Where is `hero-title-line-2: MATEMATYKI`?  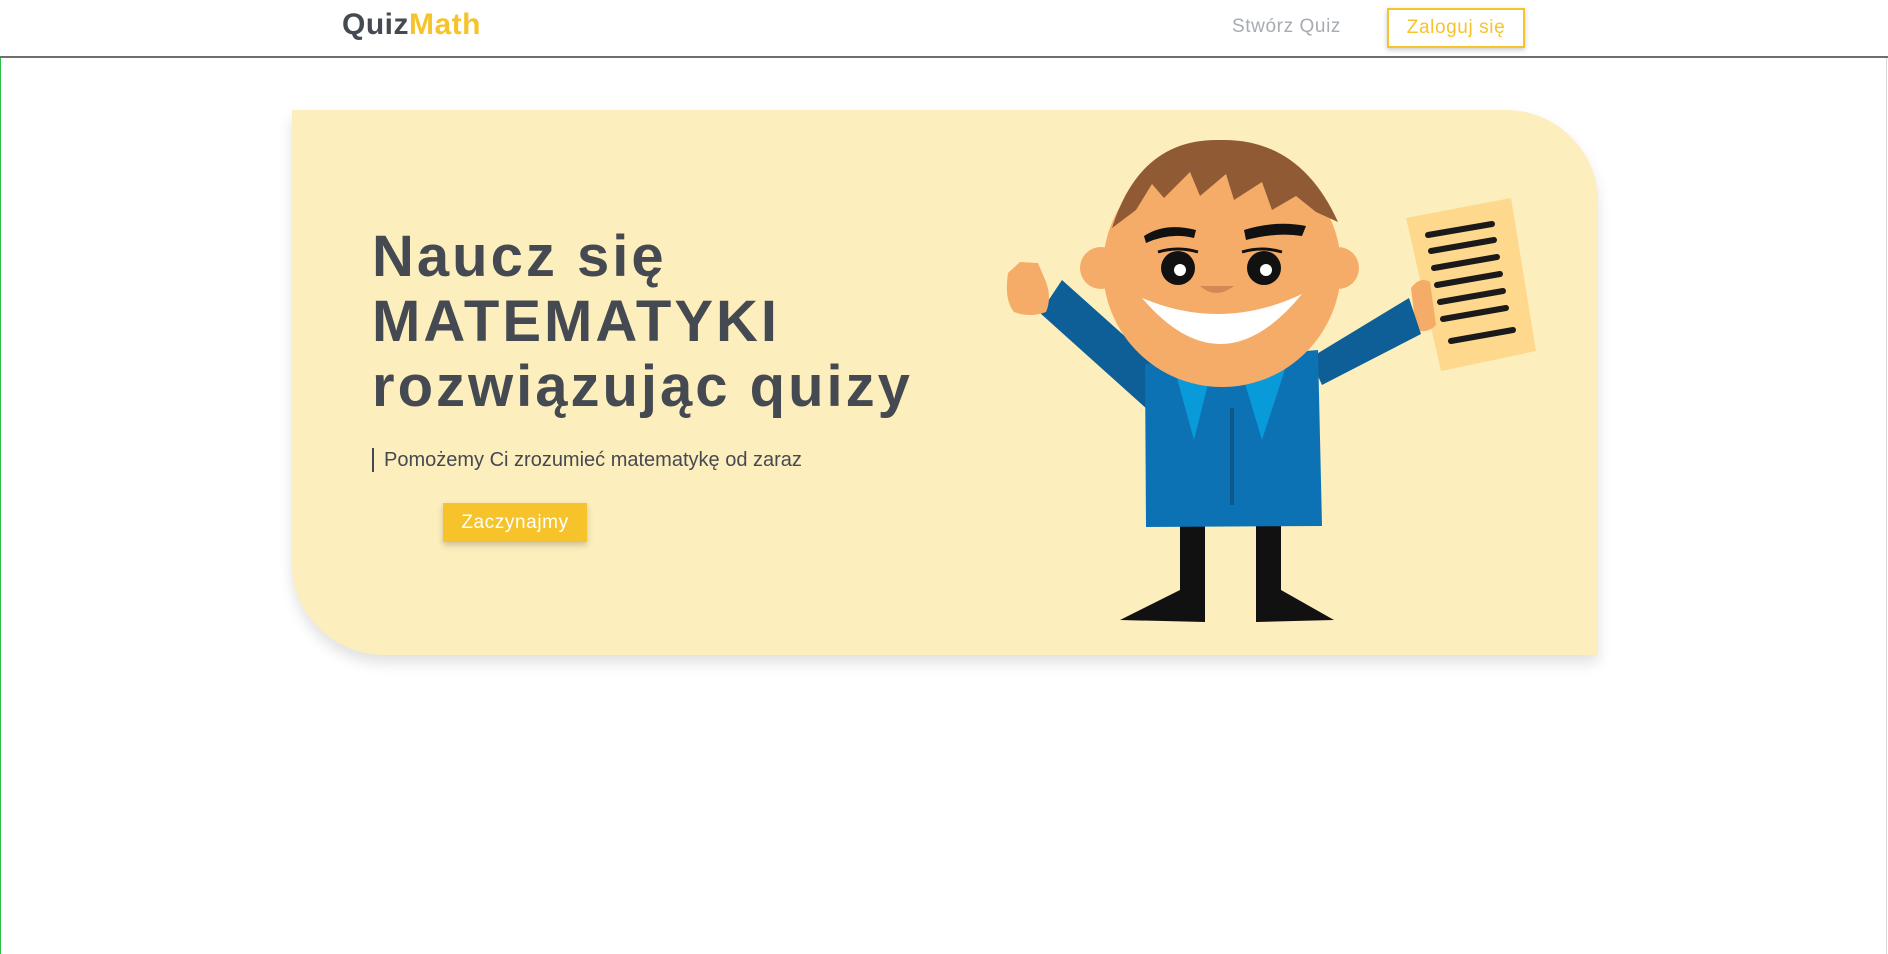 hero-title-line-2: MATEMATYKI is located at coordinates (576, 321).